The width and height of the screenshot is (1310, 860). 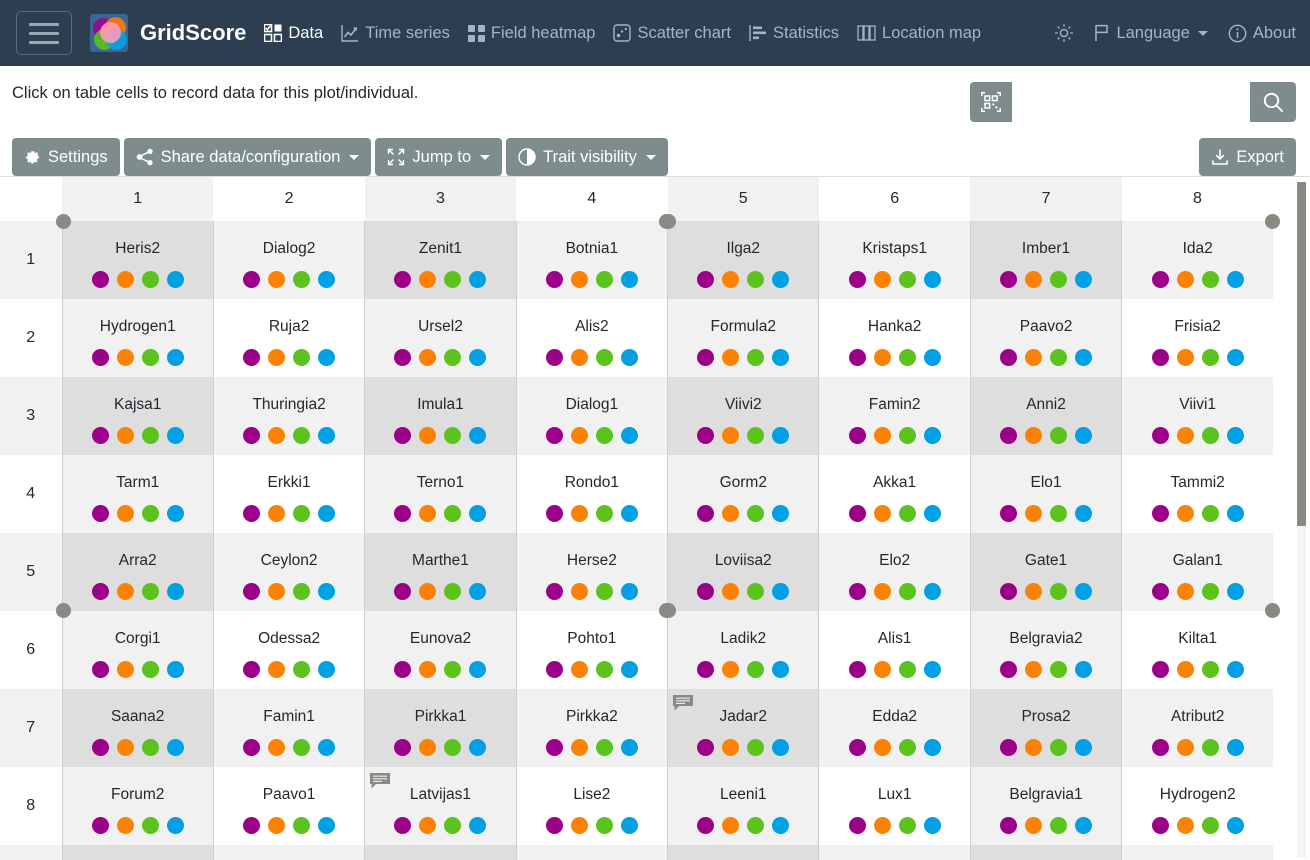 What do you see at coordinates (591, 416) in the screenshot?
I see `grid-cell: Dialog1` at bounding box center [591, 416].